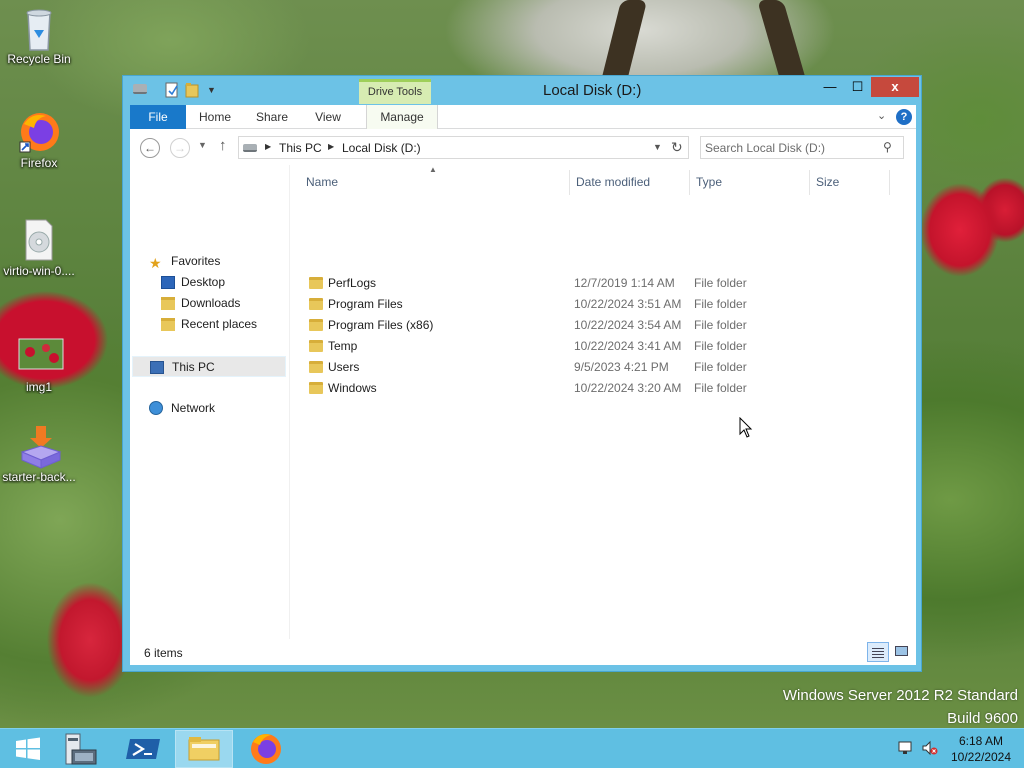 This screenshot has height=768, width=1024. I want to click on close-button: x, so click(895, 87).